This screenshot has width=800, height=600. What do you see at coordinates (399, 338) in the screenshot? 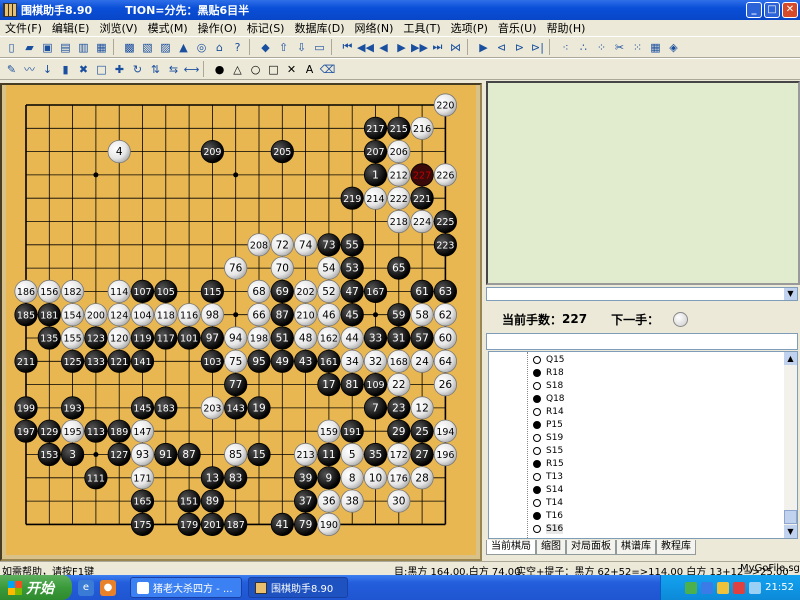
I see `black-stone: 31` at bounding box center [399, 338].